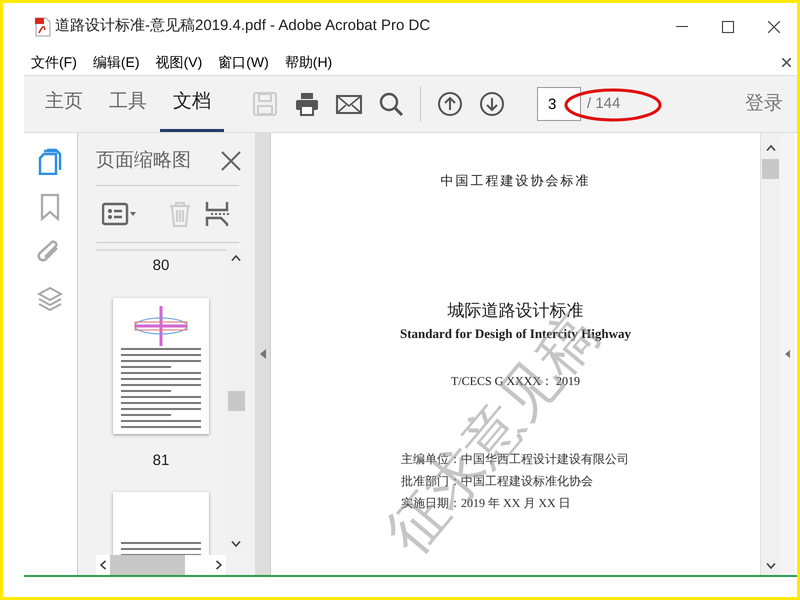 This screenshot has width=800, height=600. I want to click on pages-icon, so click(50, 161).